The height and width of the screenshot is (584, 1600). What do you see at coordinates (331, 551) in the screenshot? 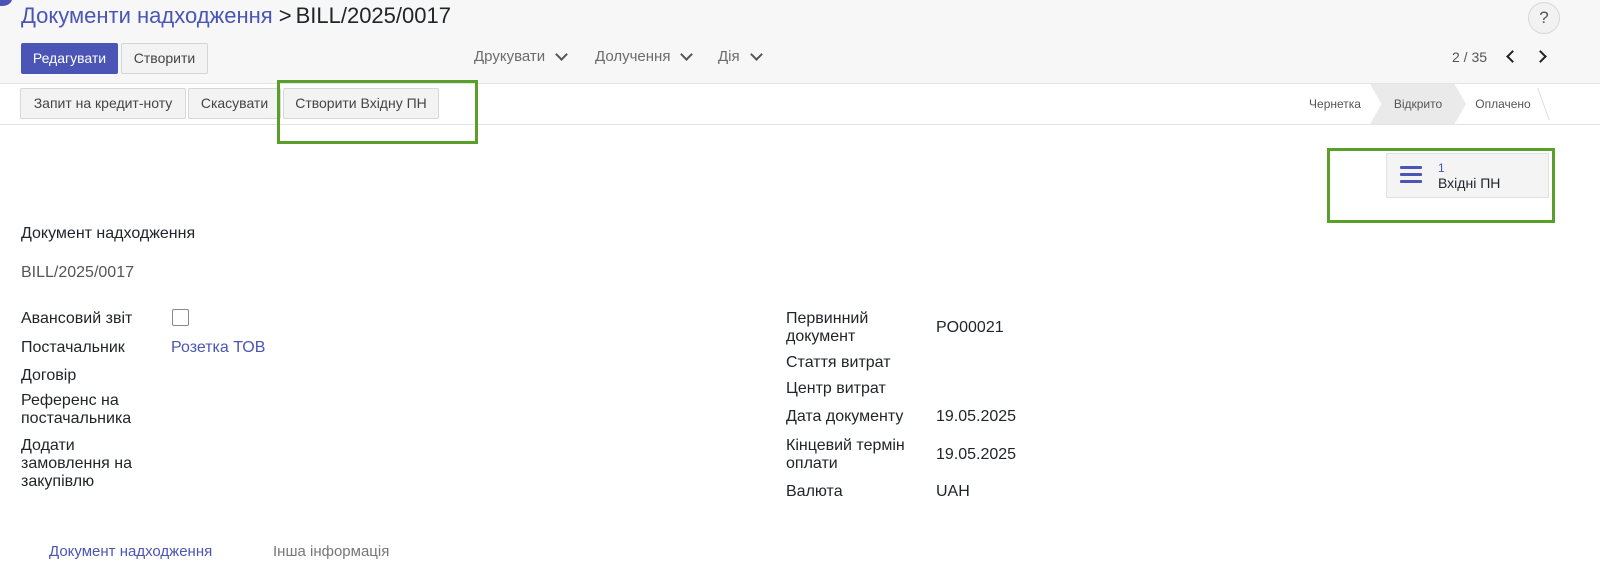
I see `tab-other-info: Інша інформація` at bounding box center [331, 551].